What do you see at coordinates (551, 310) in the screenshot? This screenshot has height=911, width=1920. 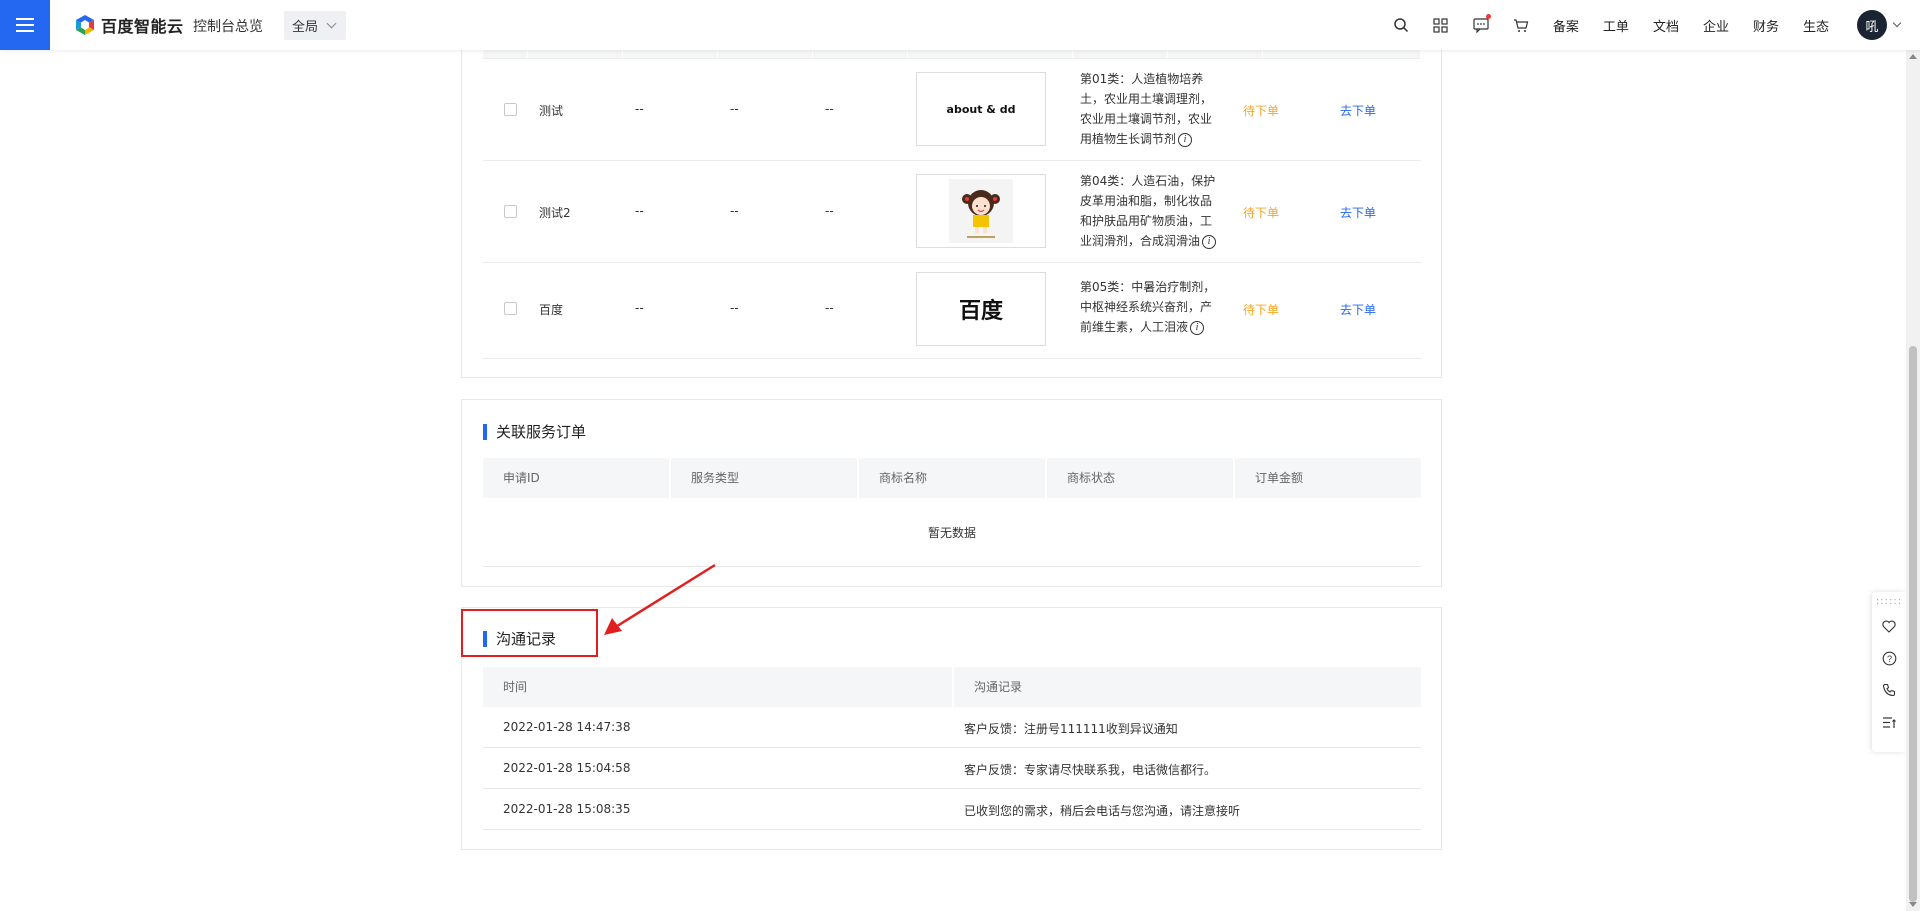 I see `trademark-name: 百度` at bounding box center [551, 310].